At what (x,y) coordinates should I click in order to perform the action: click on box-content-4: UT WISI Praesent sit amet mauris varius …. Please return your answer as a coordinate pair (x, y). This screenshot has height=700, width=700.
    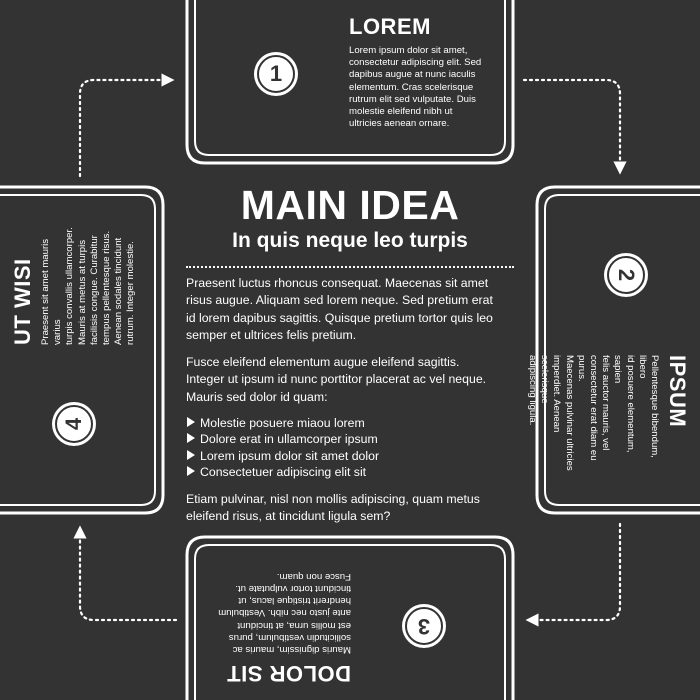
    Looking at the image, I should click on (90, 285).